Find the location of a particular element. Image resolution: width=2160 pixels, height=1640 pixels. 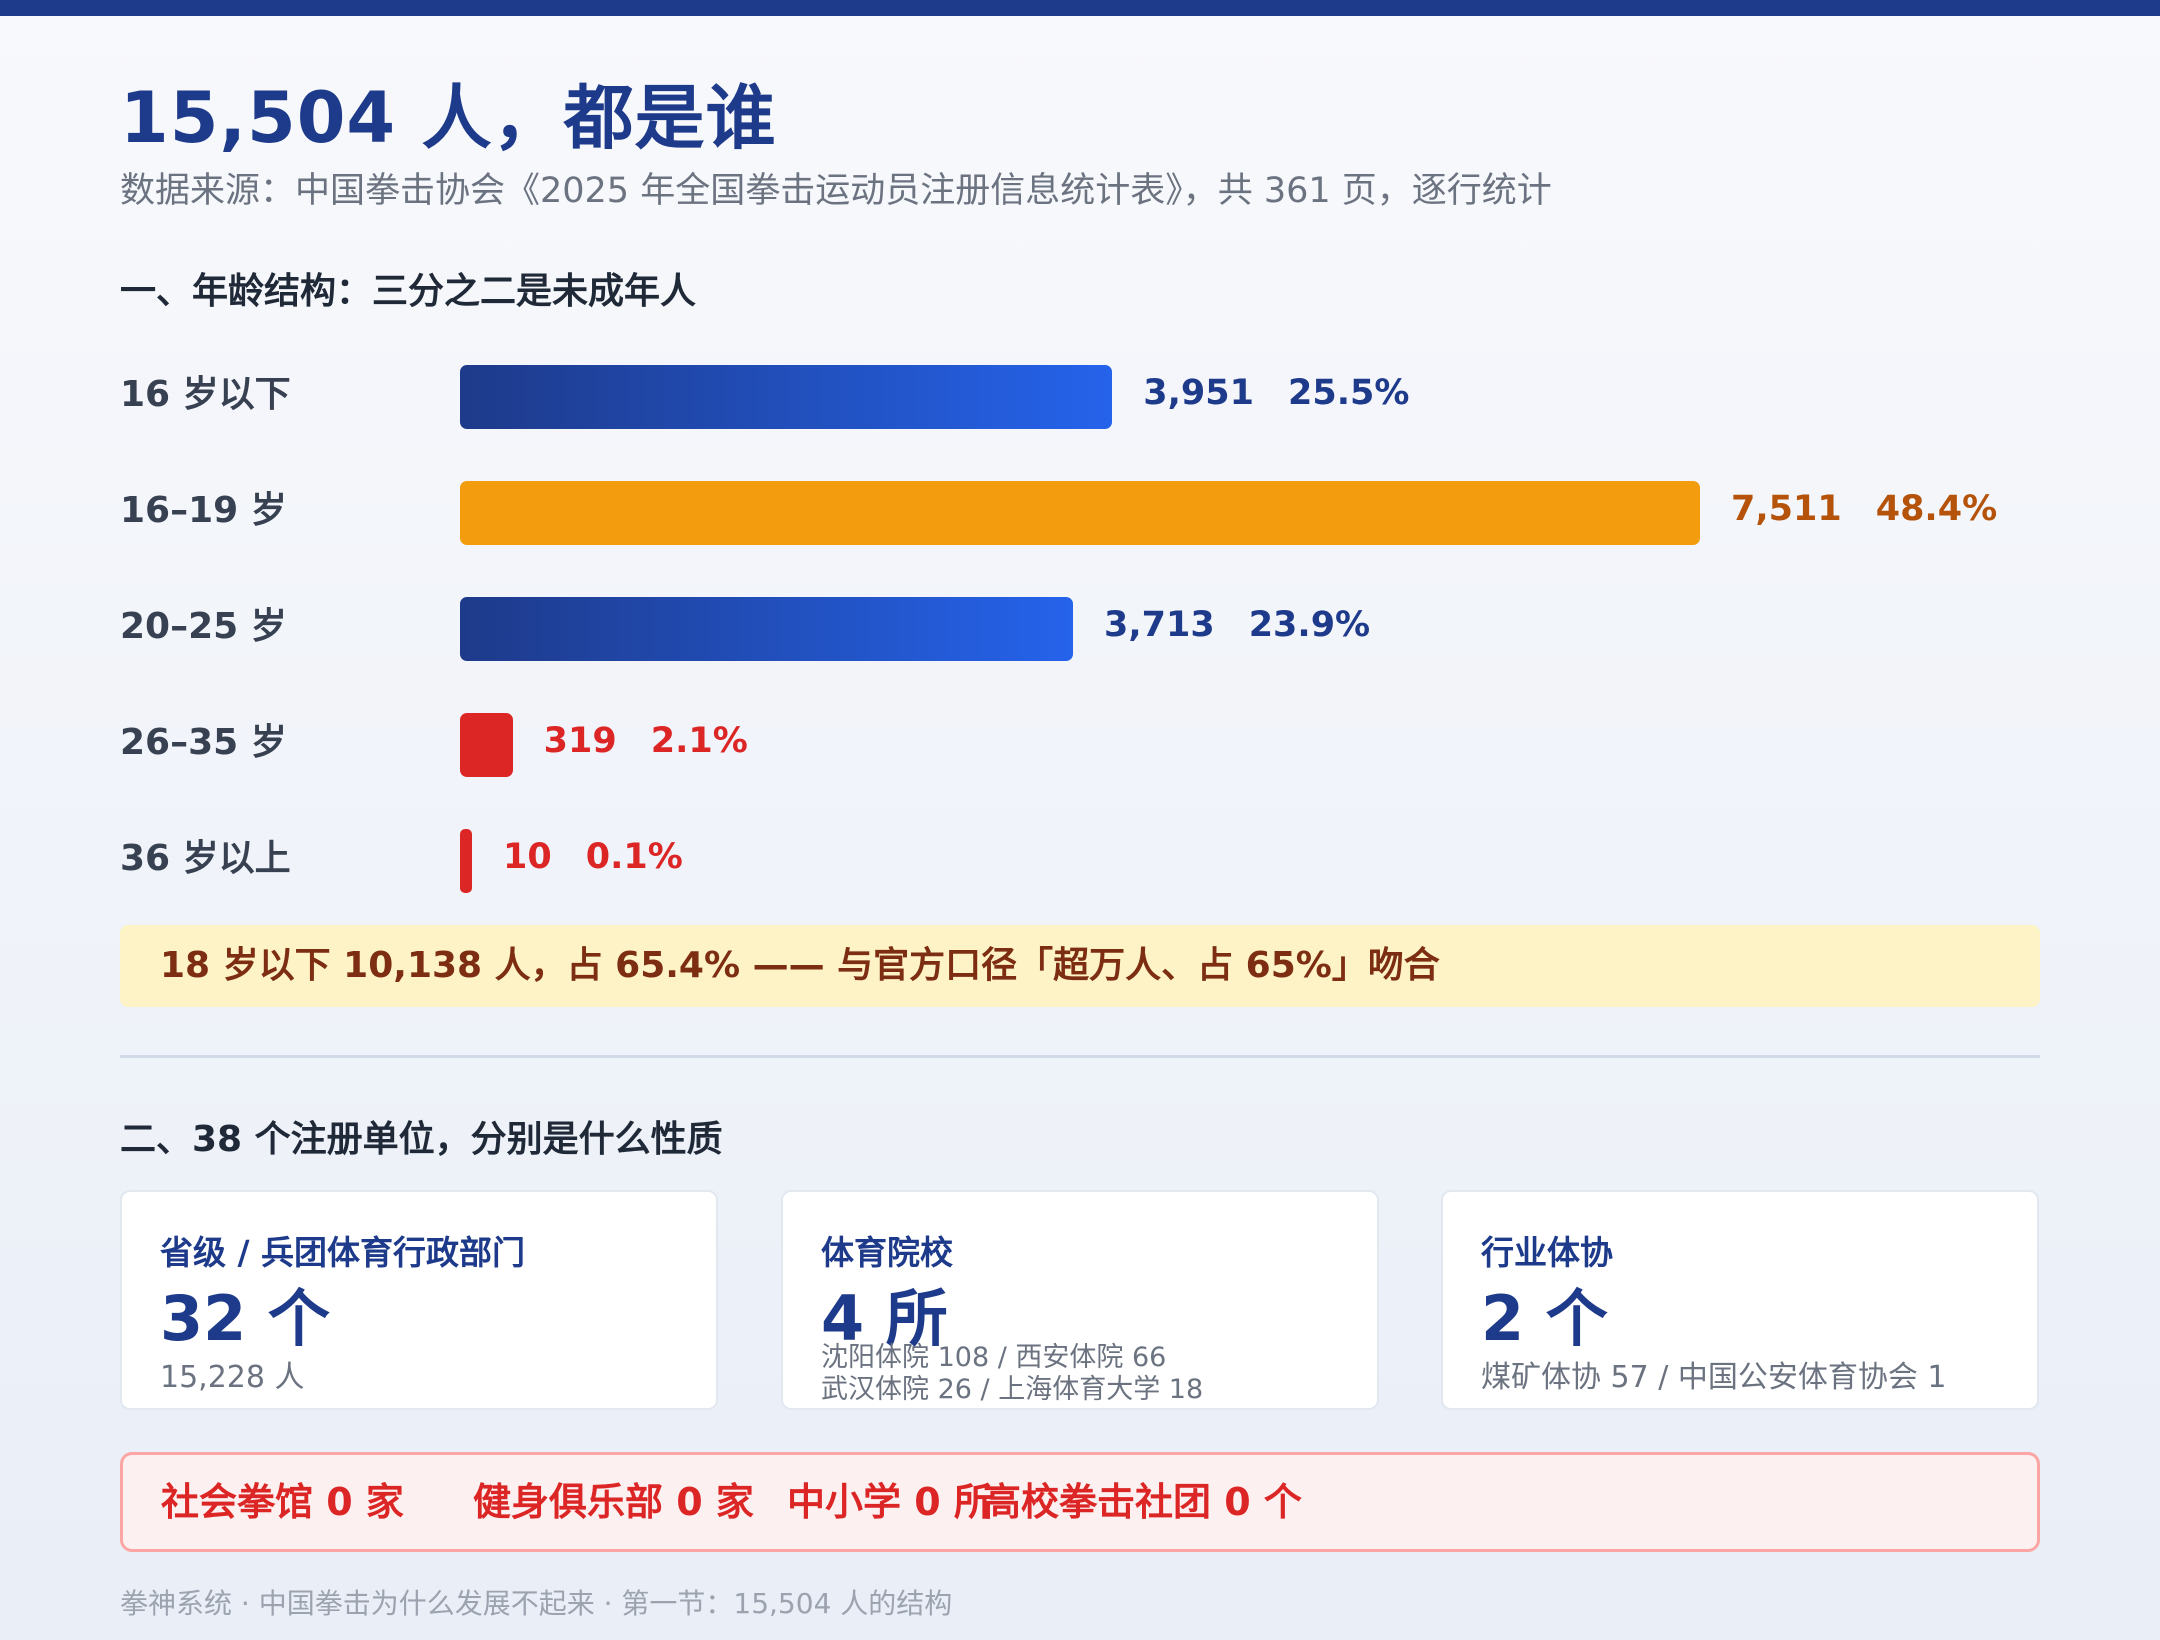

card-industry-associations: 行业体协 2 个 煤矿体协 57 / 中国公安体育协会 1 is located at coordinates (1740, 1300).